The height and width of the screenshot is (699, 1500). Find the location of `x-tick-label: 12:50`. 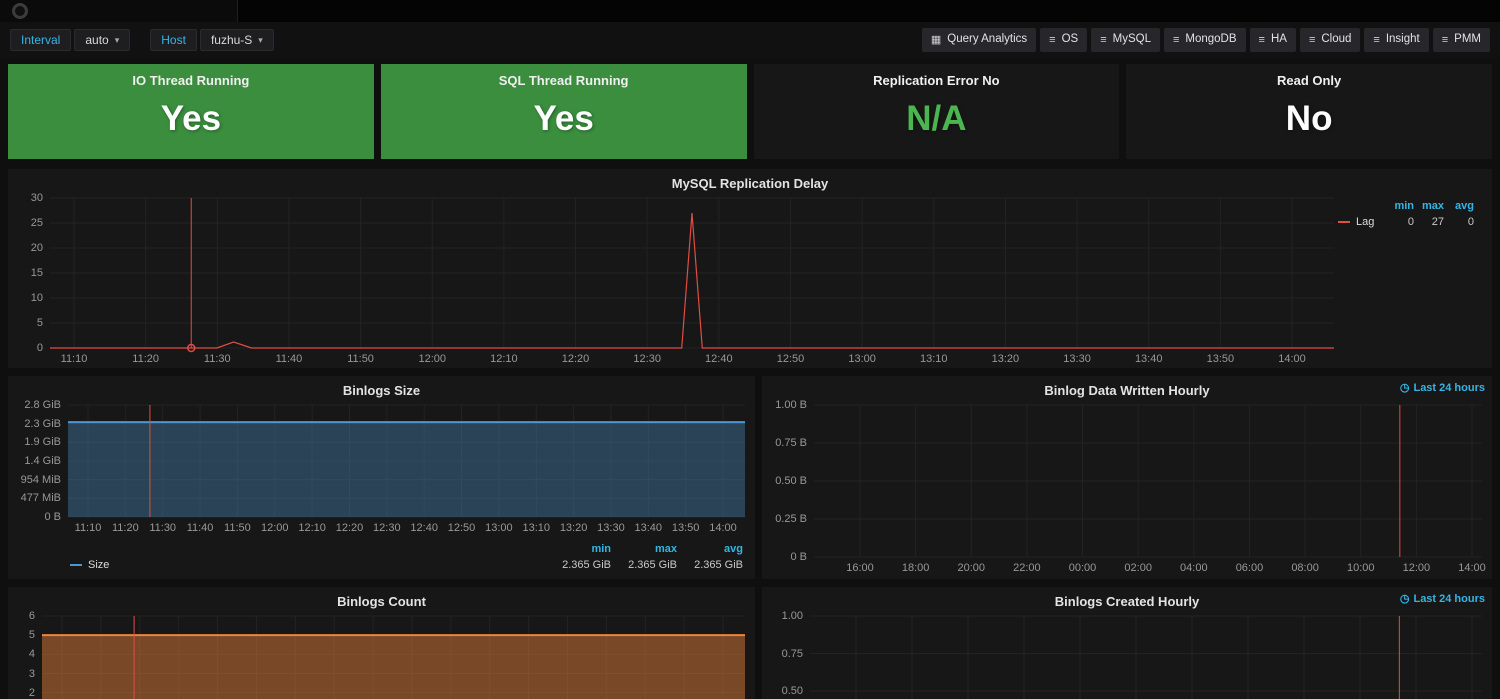

x-tick-label: 12:50 is located at coordinates (461, 528).